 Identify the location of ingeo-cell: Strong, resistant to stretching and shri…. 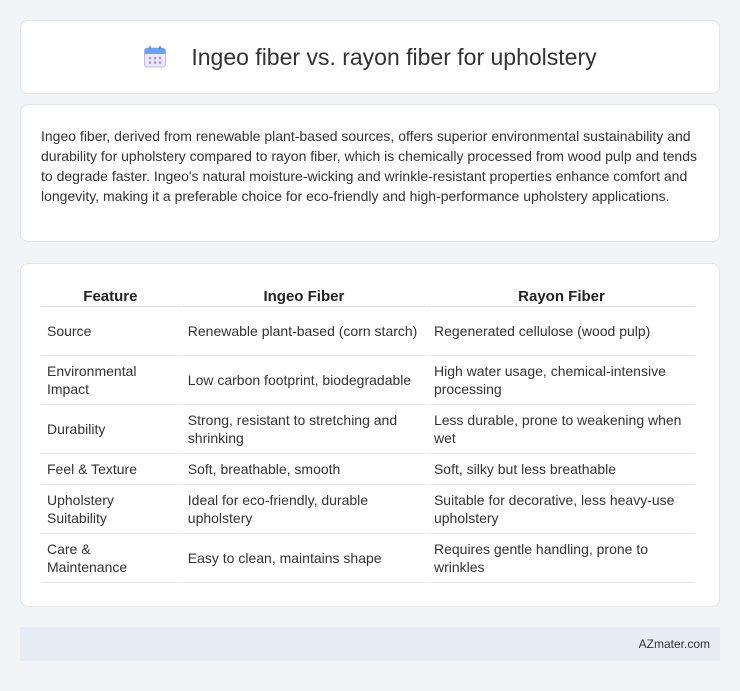
(303, 429).